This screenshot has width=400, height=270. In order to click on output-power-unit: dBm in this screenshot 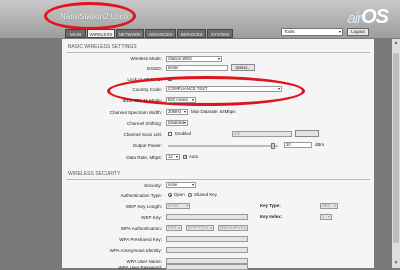, I will do `click(320, 144)`.